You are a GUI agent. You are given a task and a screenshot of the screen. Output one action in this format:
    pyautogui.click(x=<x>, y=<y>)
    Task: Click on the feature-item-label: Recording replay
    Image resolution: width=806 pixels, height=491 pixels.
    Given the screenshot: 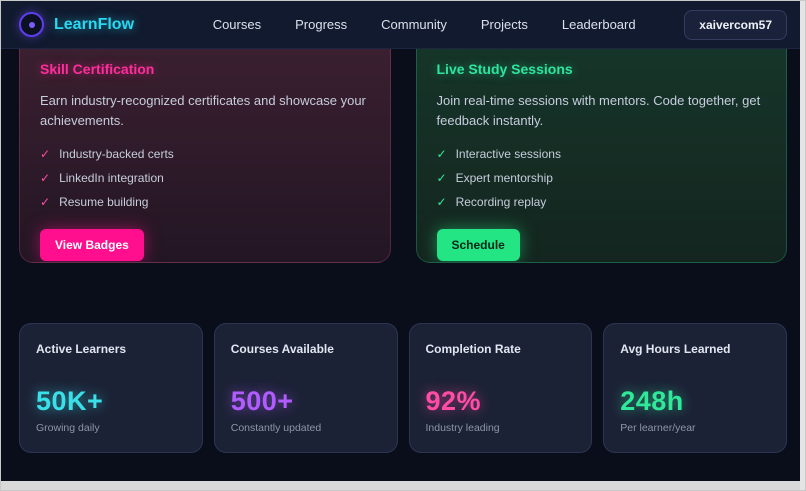 What is the action you would take?
    pyautogui.click(x=501, y=202)
    